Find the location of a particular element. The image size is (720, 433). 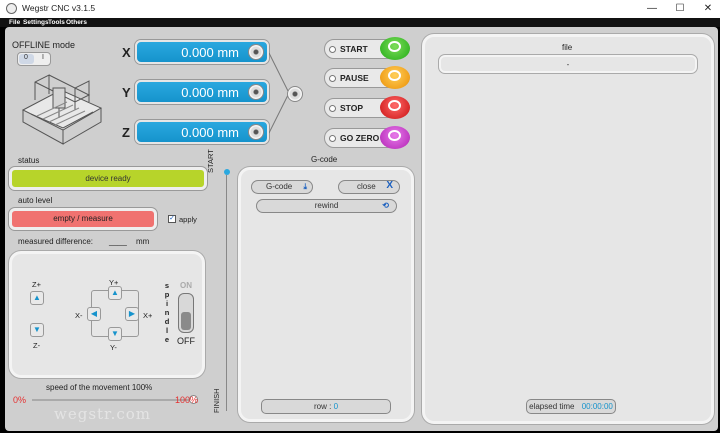

jog-y-minus-button: ▼ is located at coordinates (115, 334).